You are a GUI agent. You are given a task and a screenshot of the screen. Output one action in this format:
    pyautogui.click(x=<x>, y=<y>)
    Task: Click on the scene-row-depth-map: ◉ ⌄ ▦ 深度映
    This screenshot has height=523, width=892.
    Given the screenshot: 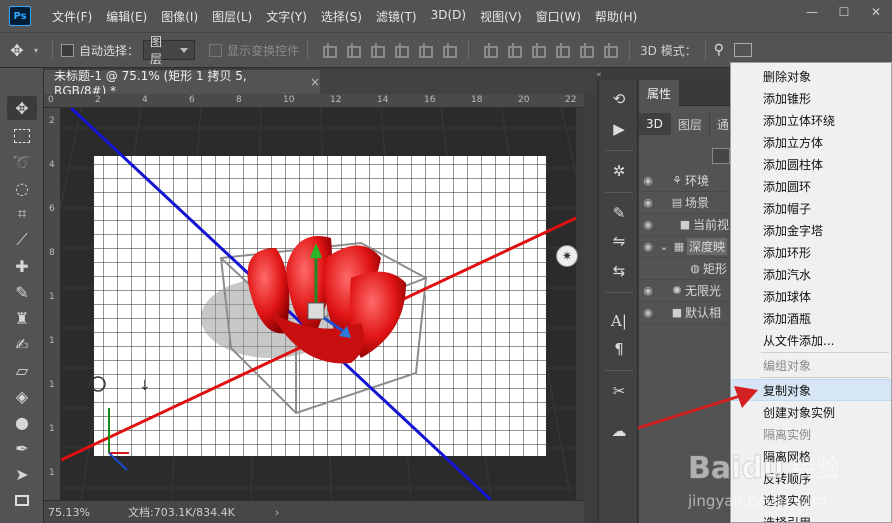 What is the action you would take?
    pyautogui.click(x=689, y=247)
    